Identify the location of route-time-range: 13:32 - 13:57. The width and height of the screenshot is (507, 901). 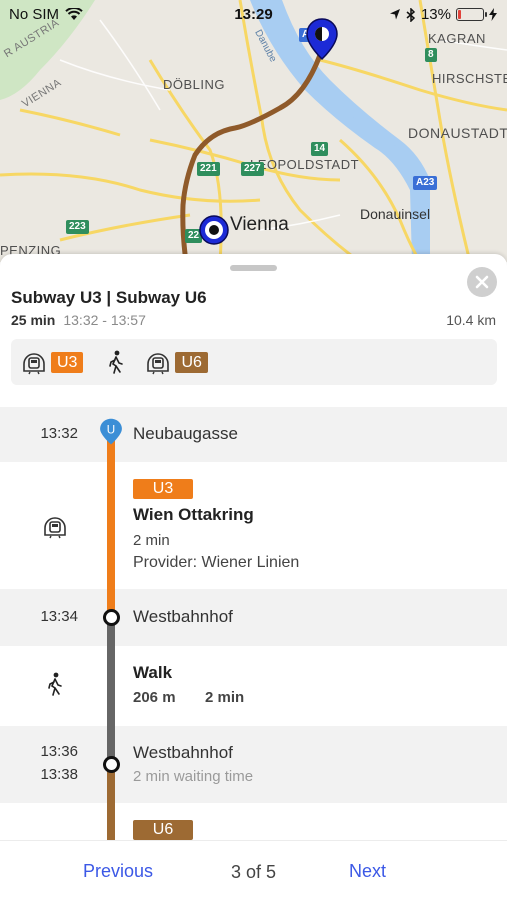
(104, 320).